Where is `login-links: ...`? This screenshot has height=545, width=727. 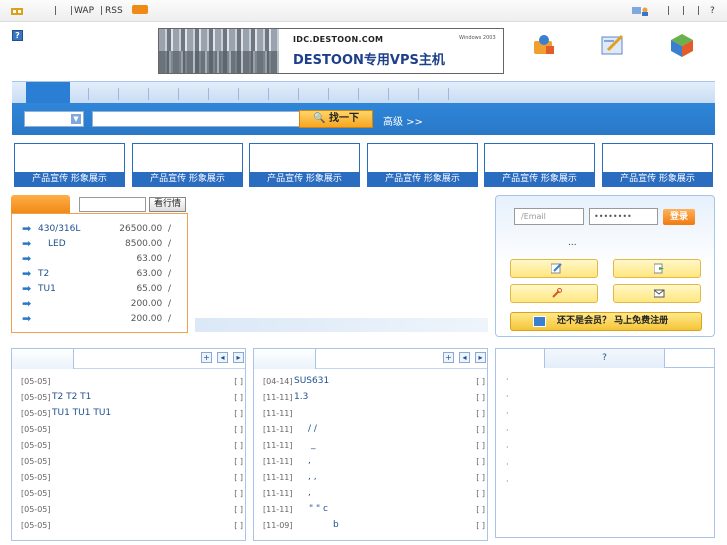
login-links: ... is located at coordinates (572, 243).